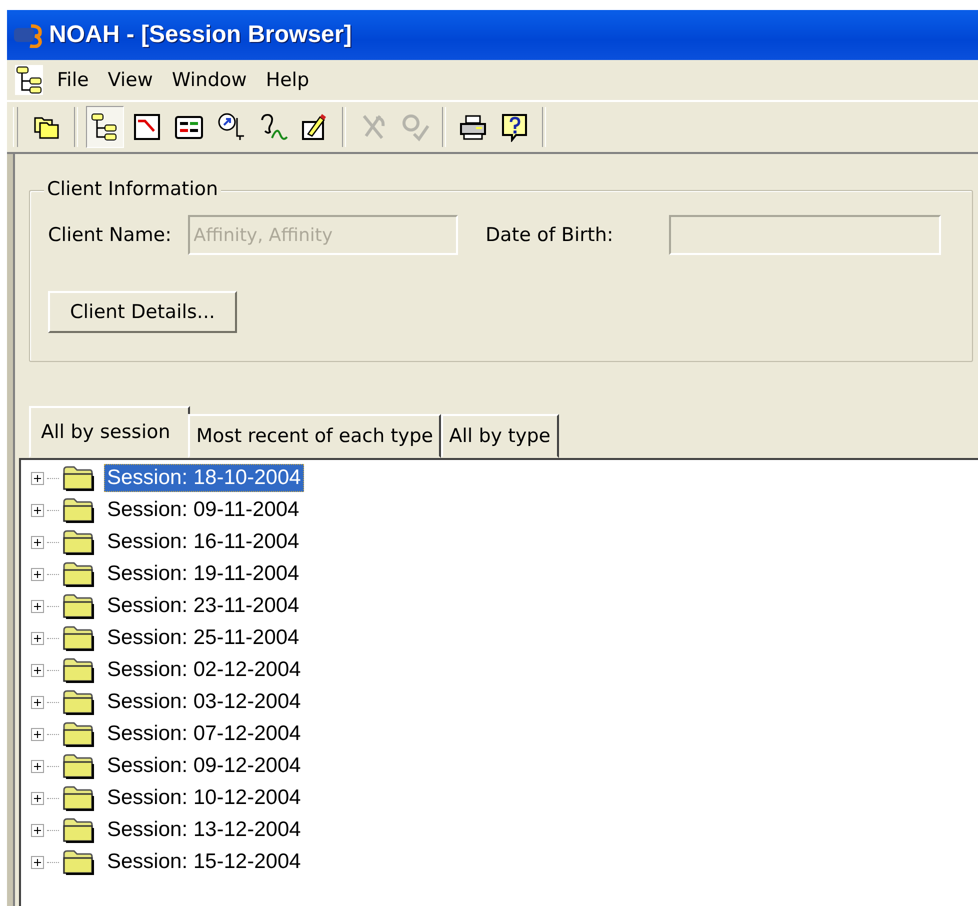 Image resolution: width=978 pixels, height=906 pixels. What do you see at coordinates (109, 432) in the screenshot?
I see `tab: All by session` at bounding box center [109, 432].